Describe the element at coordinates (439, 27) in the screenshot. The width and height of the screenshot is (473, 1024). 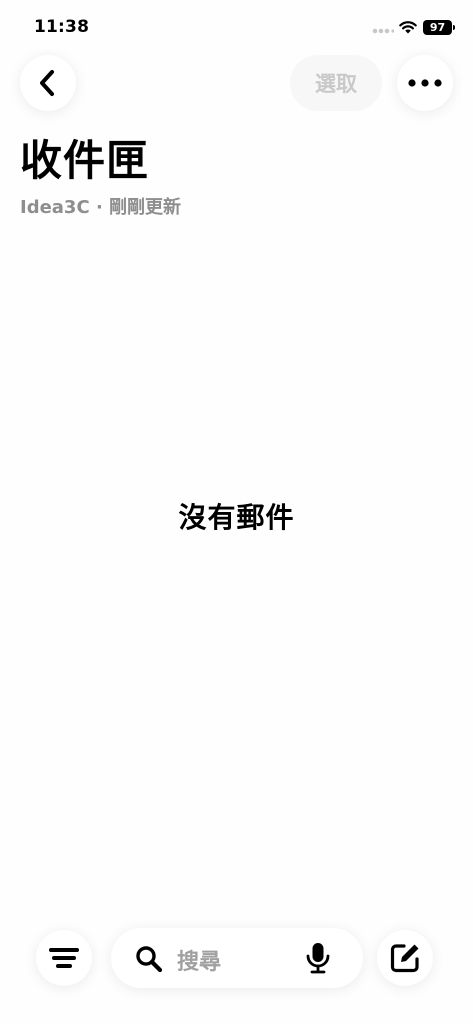
I see `battery-icon: 97` at that location.